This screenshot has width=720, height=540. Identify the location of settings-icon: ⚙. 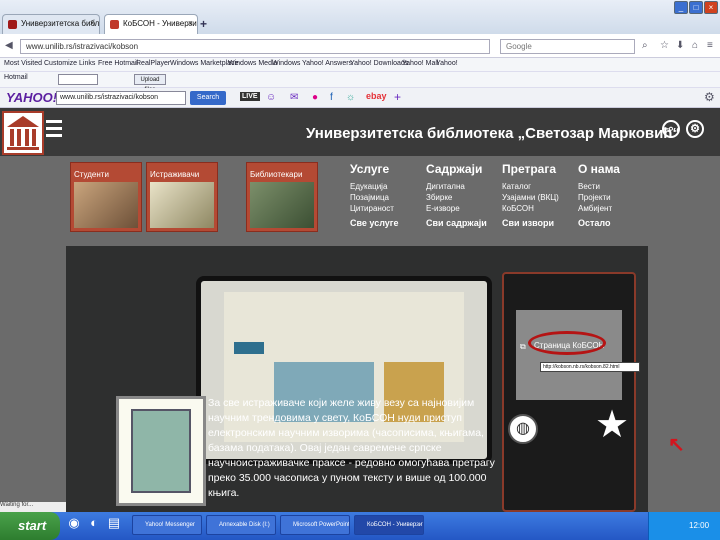
(695, 129).